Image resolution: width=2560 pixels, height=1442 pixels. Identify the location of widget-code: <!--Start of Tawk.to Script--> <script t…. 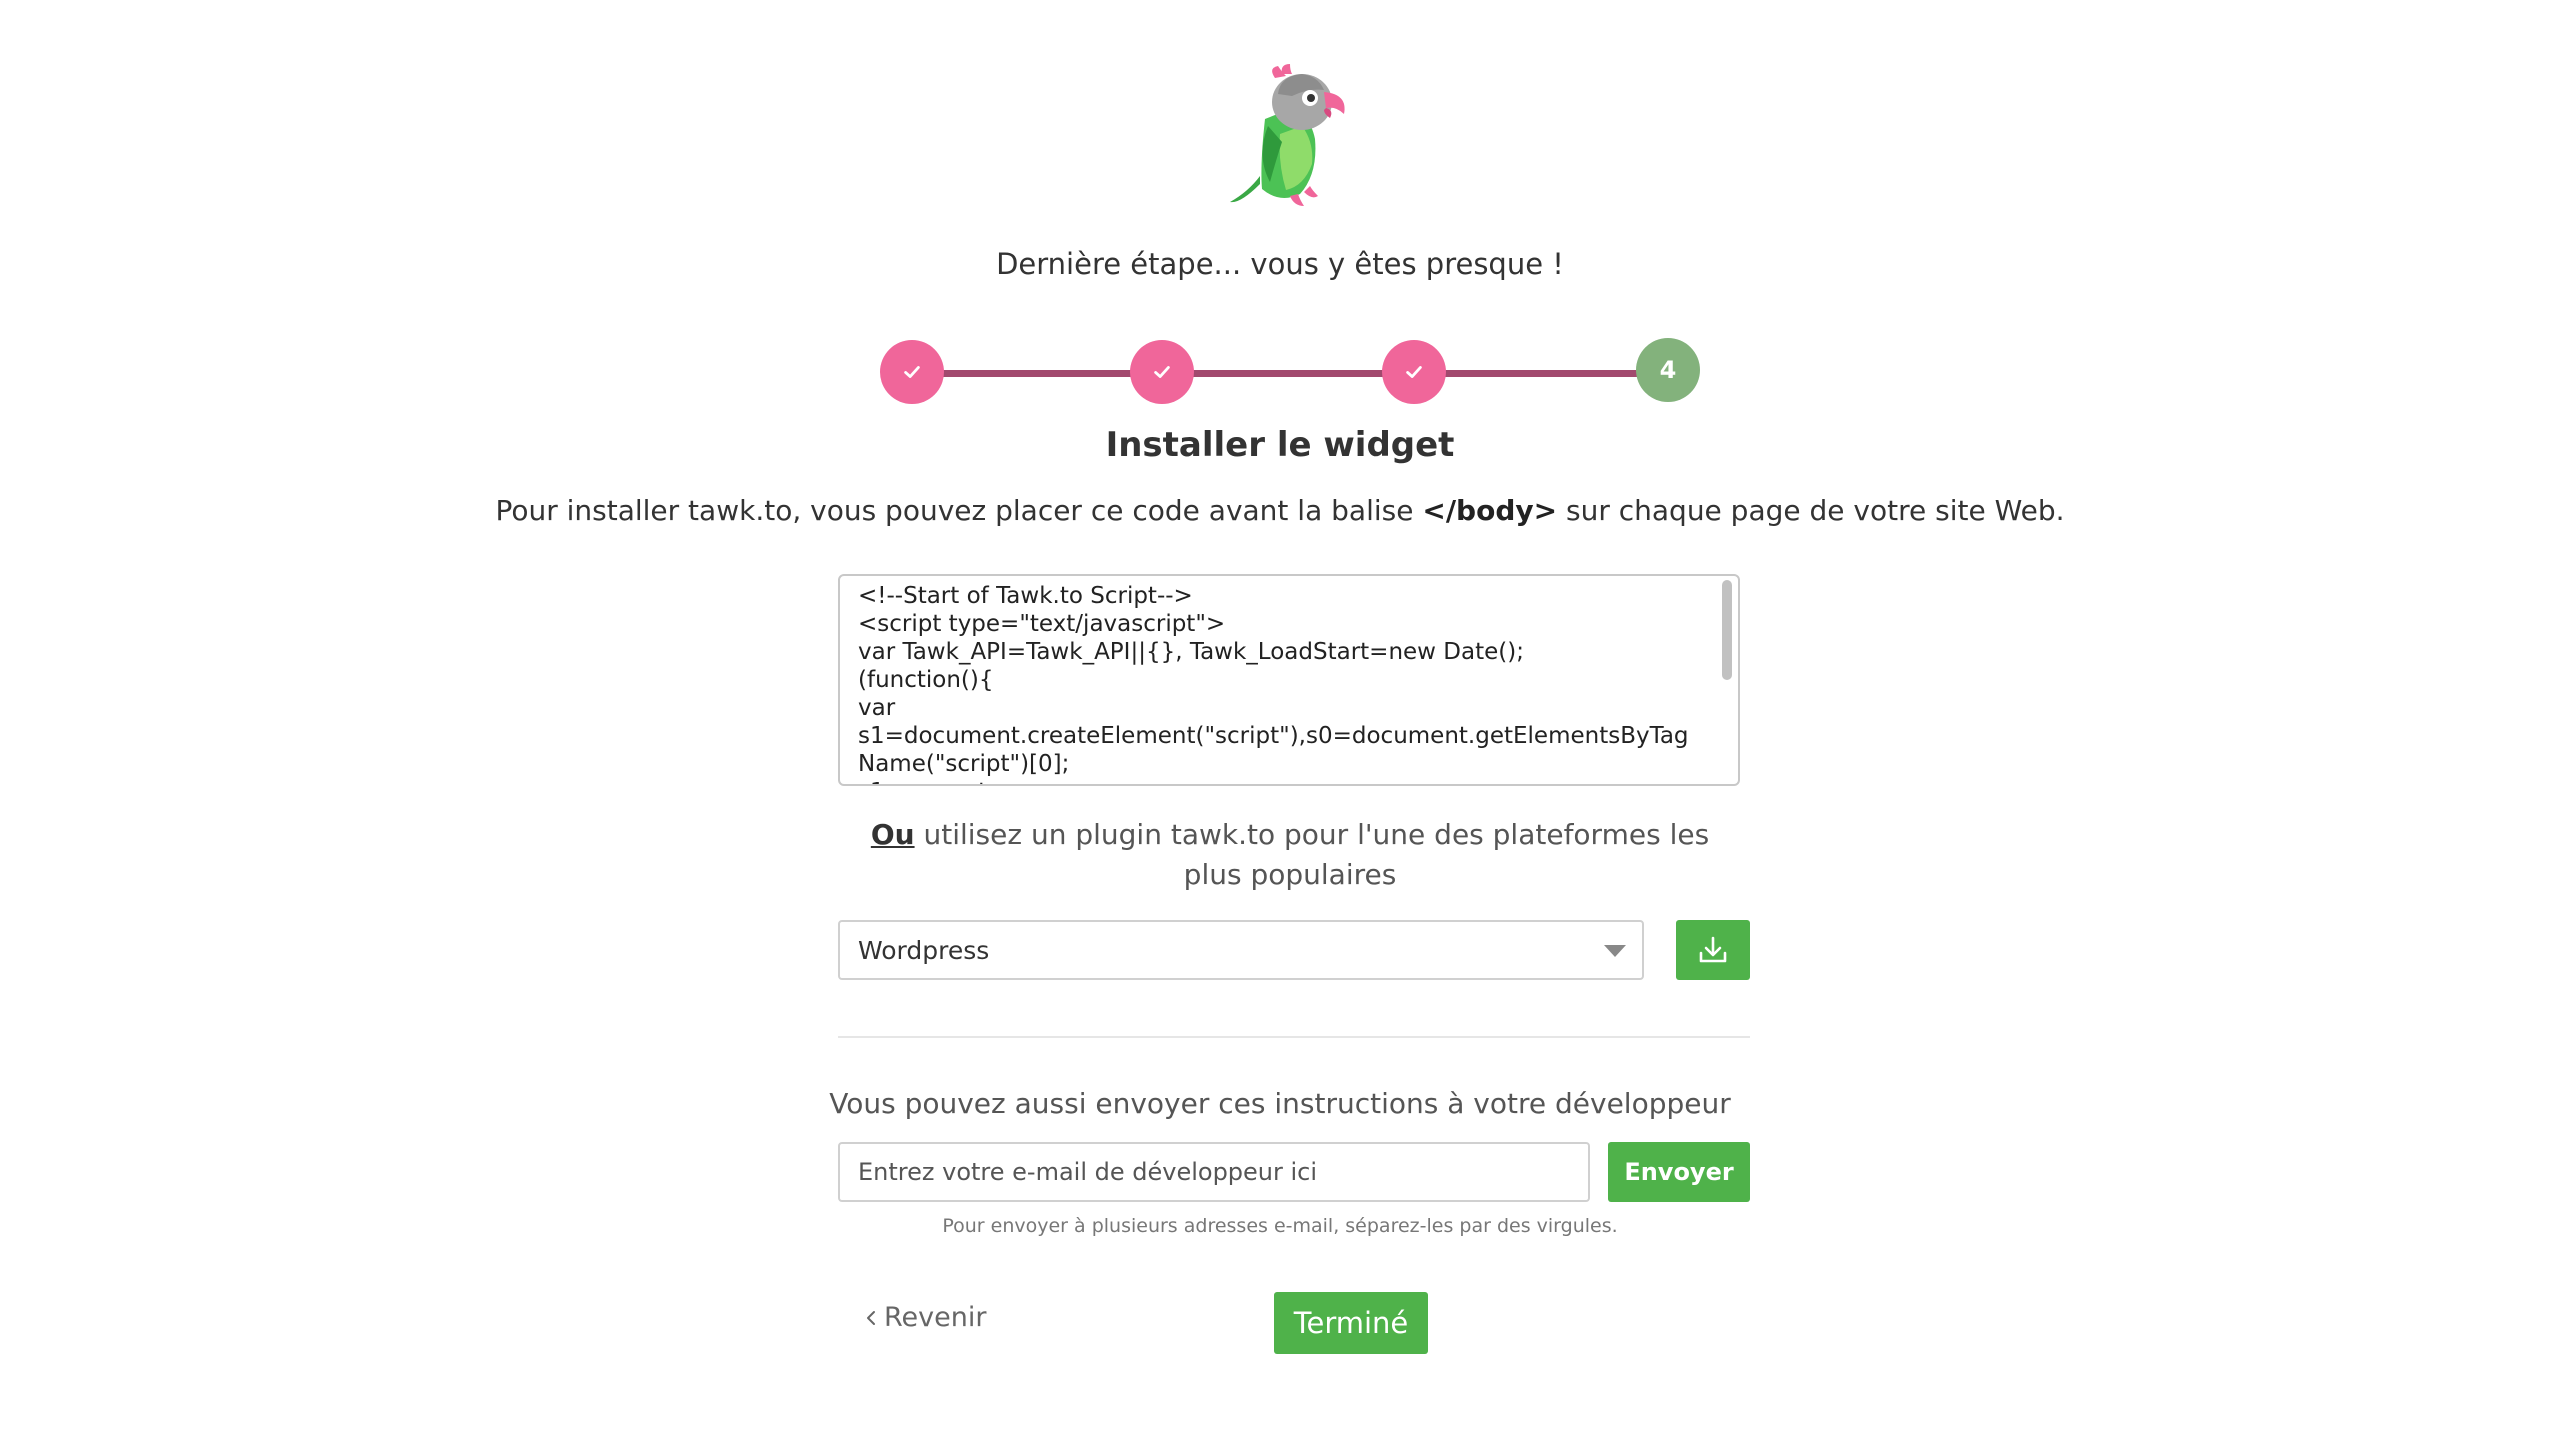
(1289, 680).